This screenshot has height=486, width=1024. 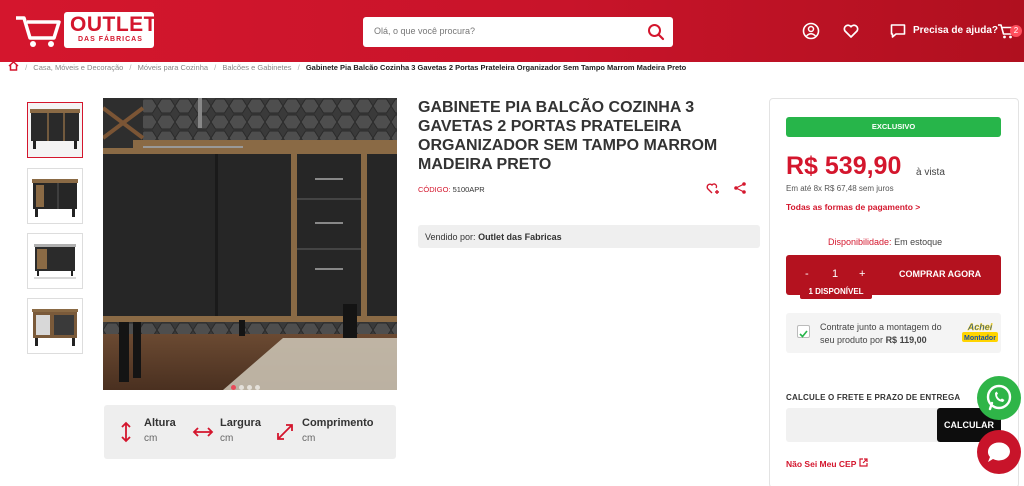 What do you see at coordinates (203, 432) in the screenshot?
I see `horizontal-arrows-icon` at bounding box center [203, 432].